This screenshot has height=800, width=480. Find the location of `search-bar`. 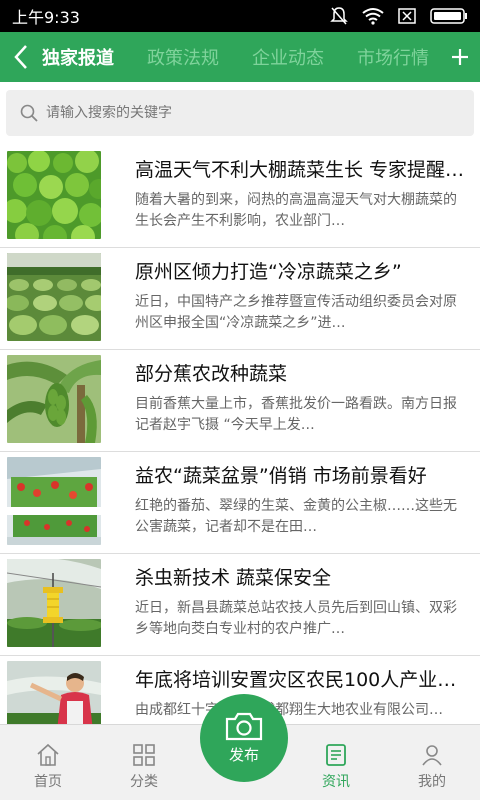

search-bar is located at coordinates (240, 114).